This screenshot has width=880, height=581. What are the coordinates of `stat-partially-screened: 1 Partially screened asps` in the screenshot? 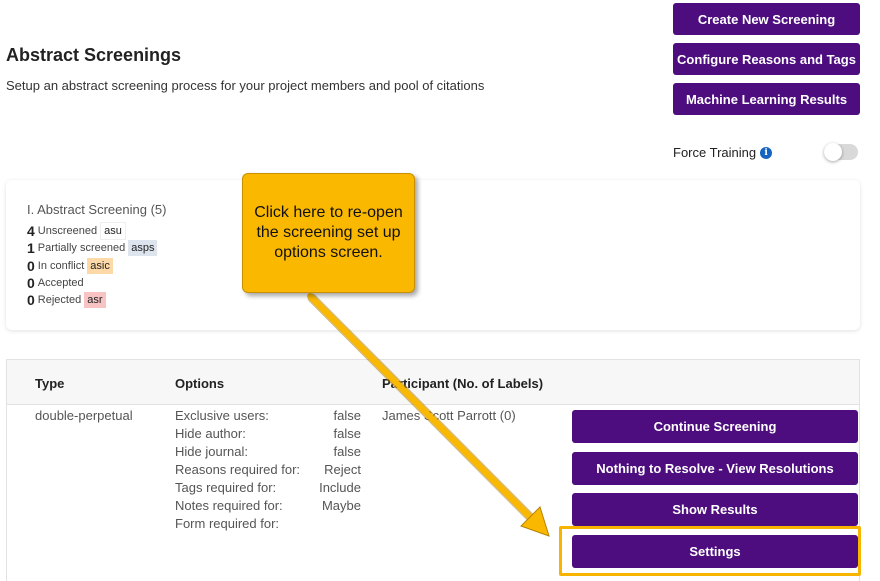 It's located at (92, 248).